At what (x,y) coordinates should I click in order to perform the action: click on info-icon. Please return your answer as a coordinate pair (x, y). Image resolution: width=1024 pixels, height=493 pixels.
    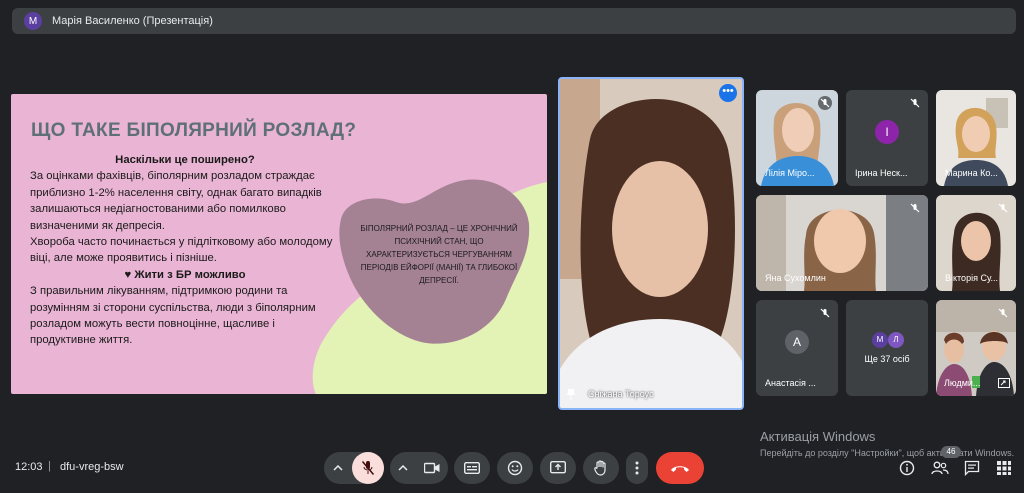
    Looking at the image, I should click on (907, 468).